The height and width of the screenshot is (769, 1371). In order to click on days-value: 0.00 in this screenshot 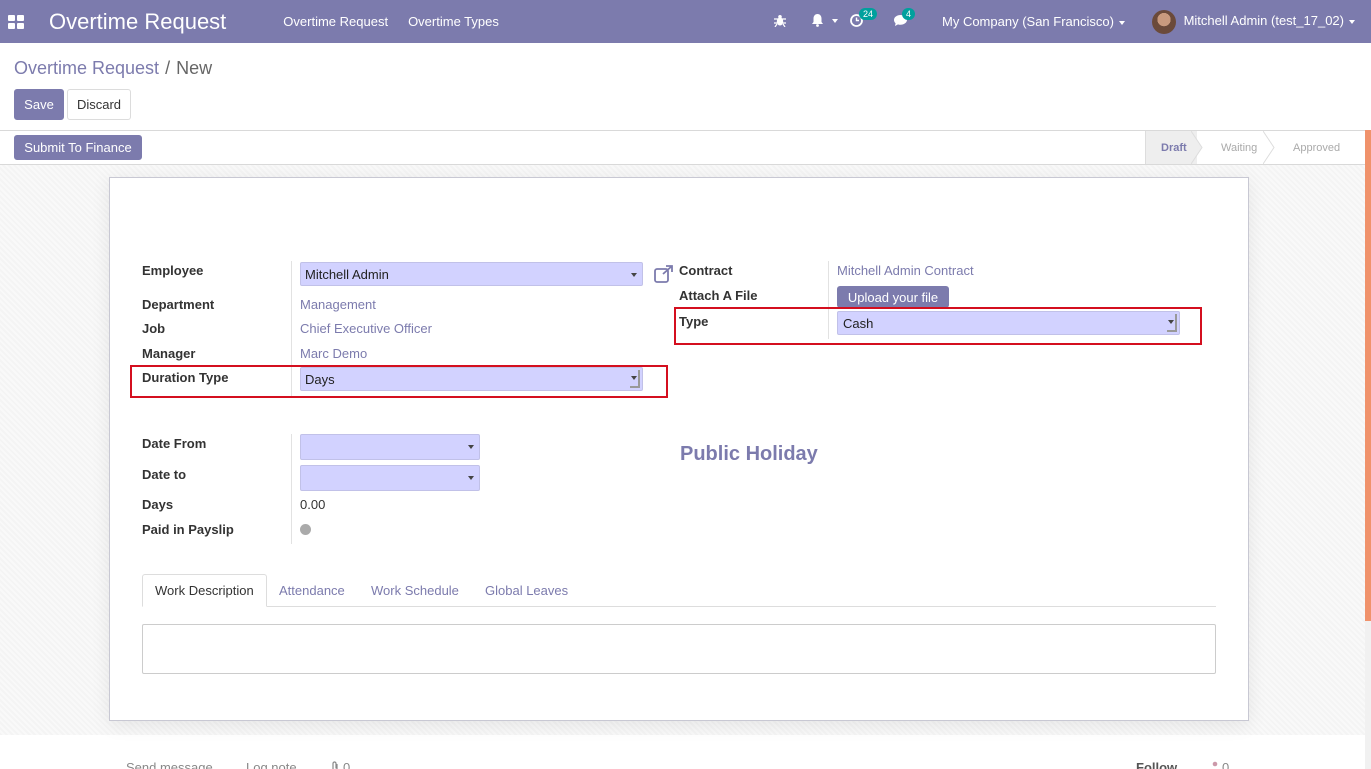, I will do `click(313, 504)`.